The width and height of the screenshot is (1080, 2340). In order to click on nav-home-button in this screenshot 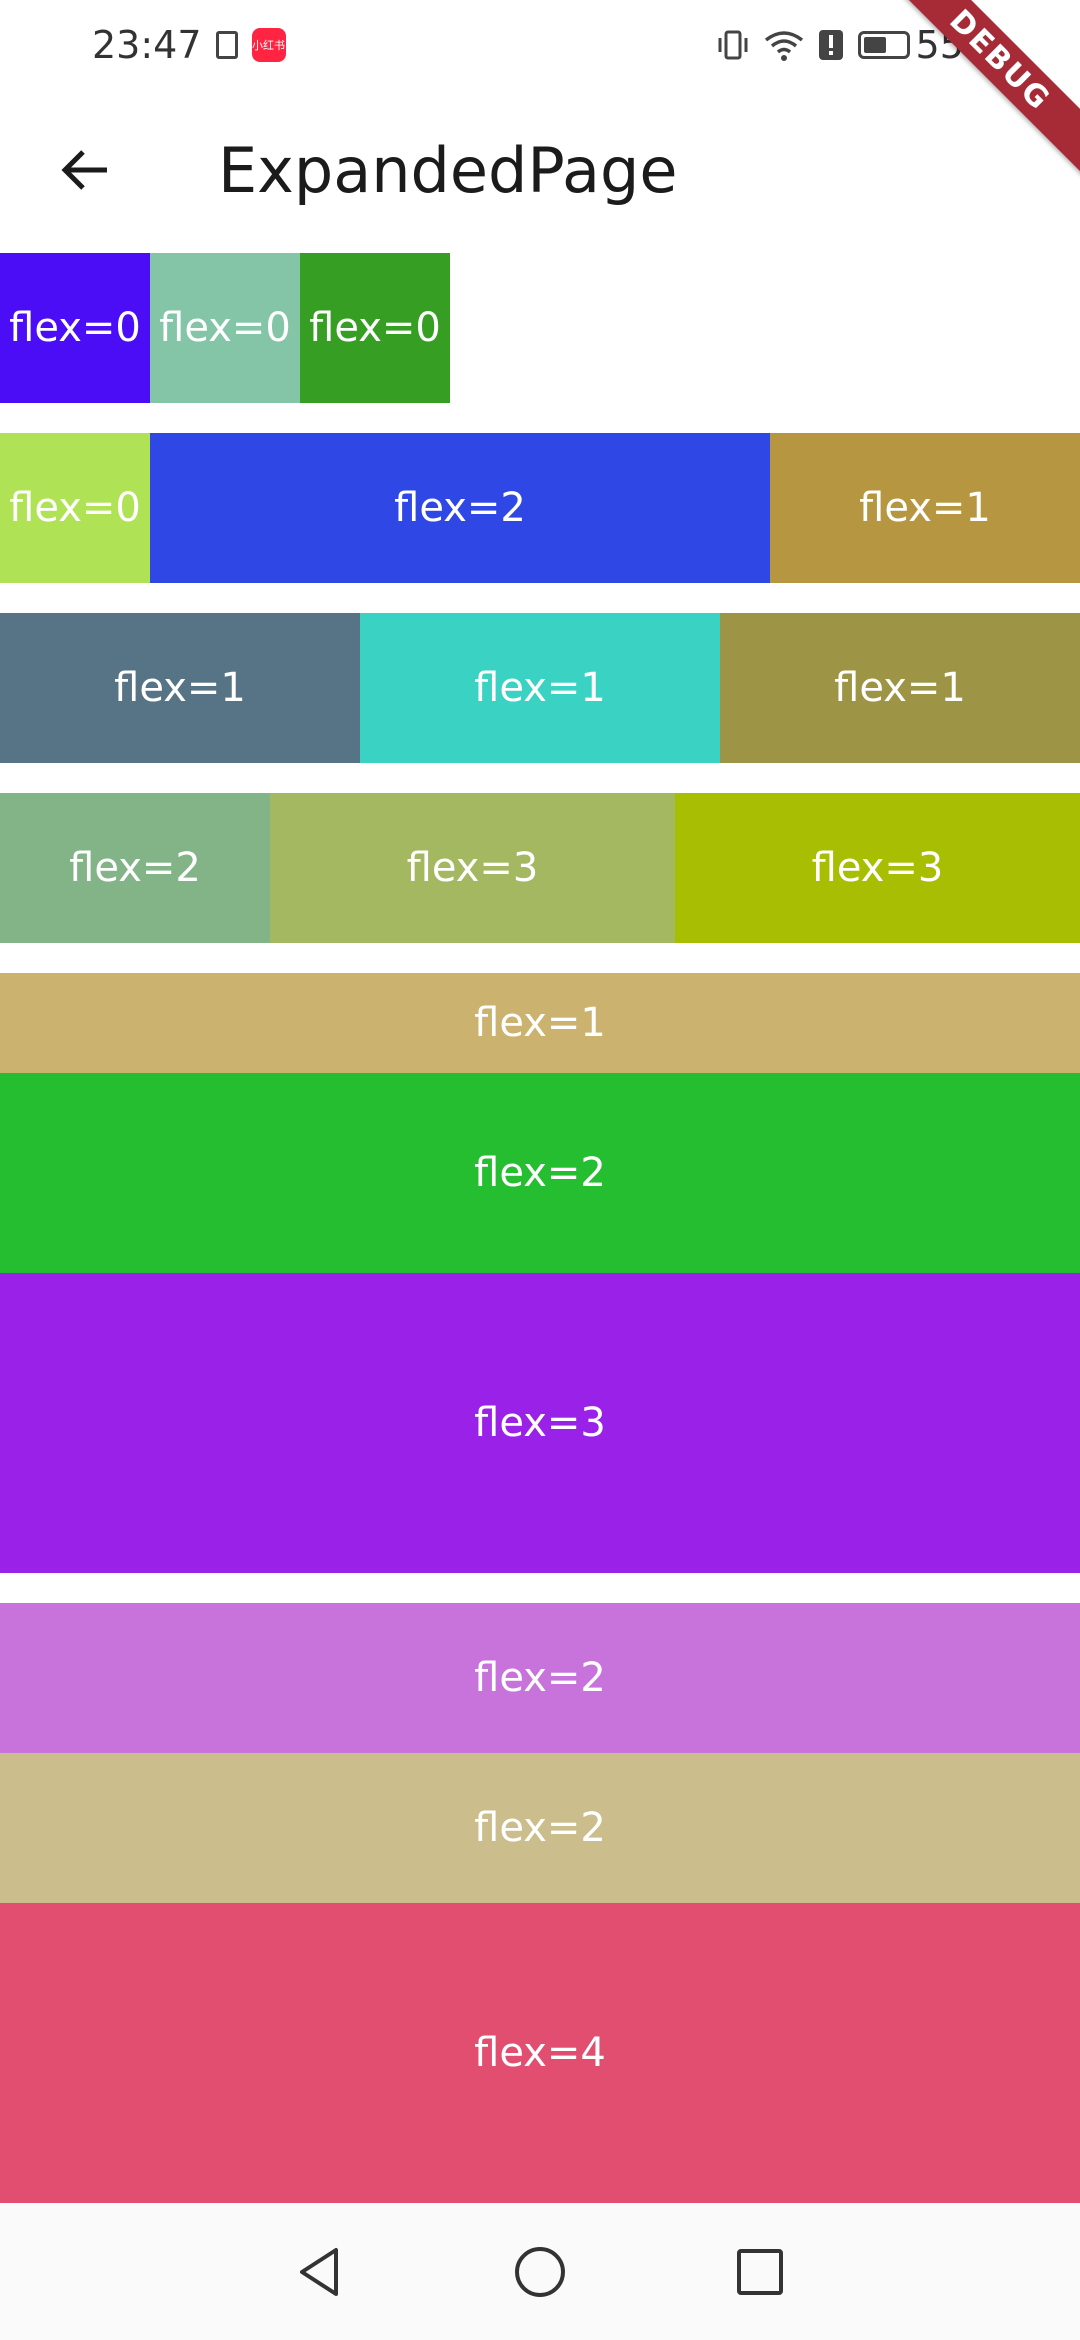, I will do `click(540, 2272)`.